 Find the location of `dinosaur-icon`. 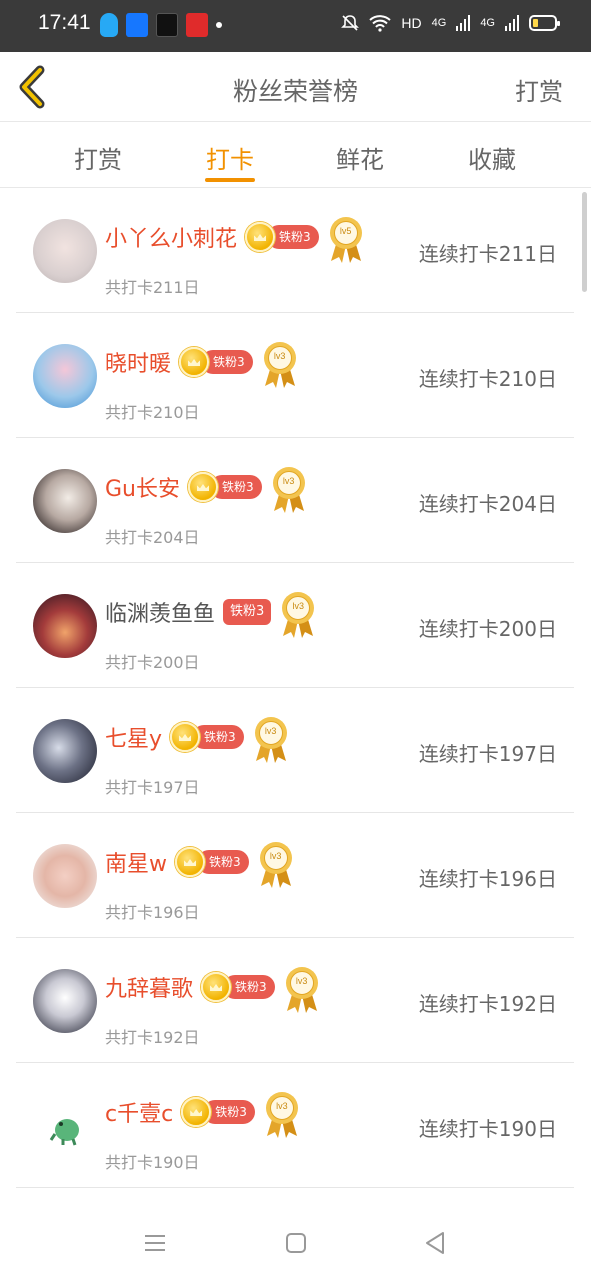

dinosaur-icon is located at coordinates (64, 1132).